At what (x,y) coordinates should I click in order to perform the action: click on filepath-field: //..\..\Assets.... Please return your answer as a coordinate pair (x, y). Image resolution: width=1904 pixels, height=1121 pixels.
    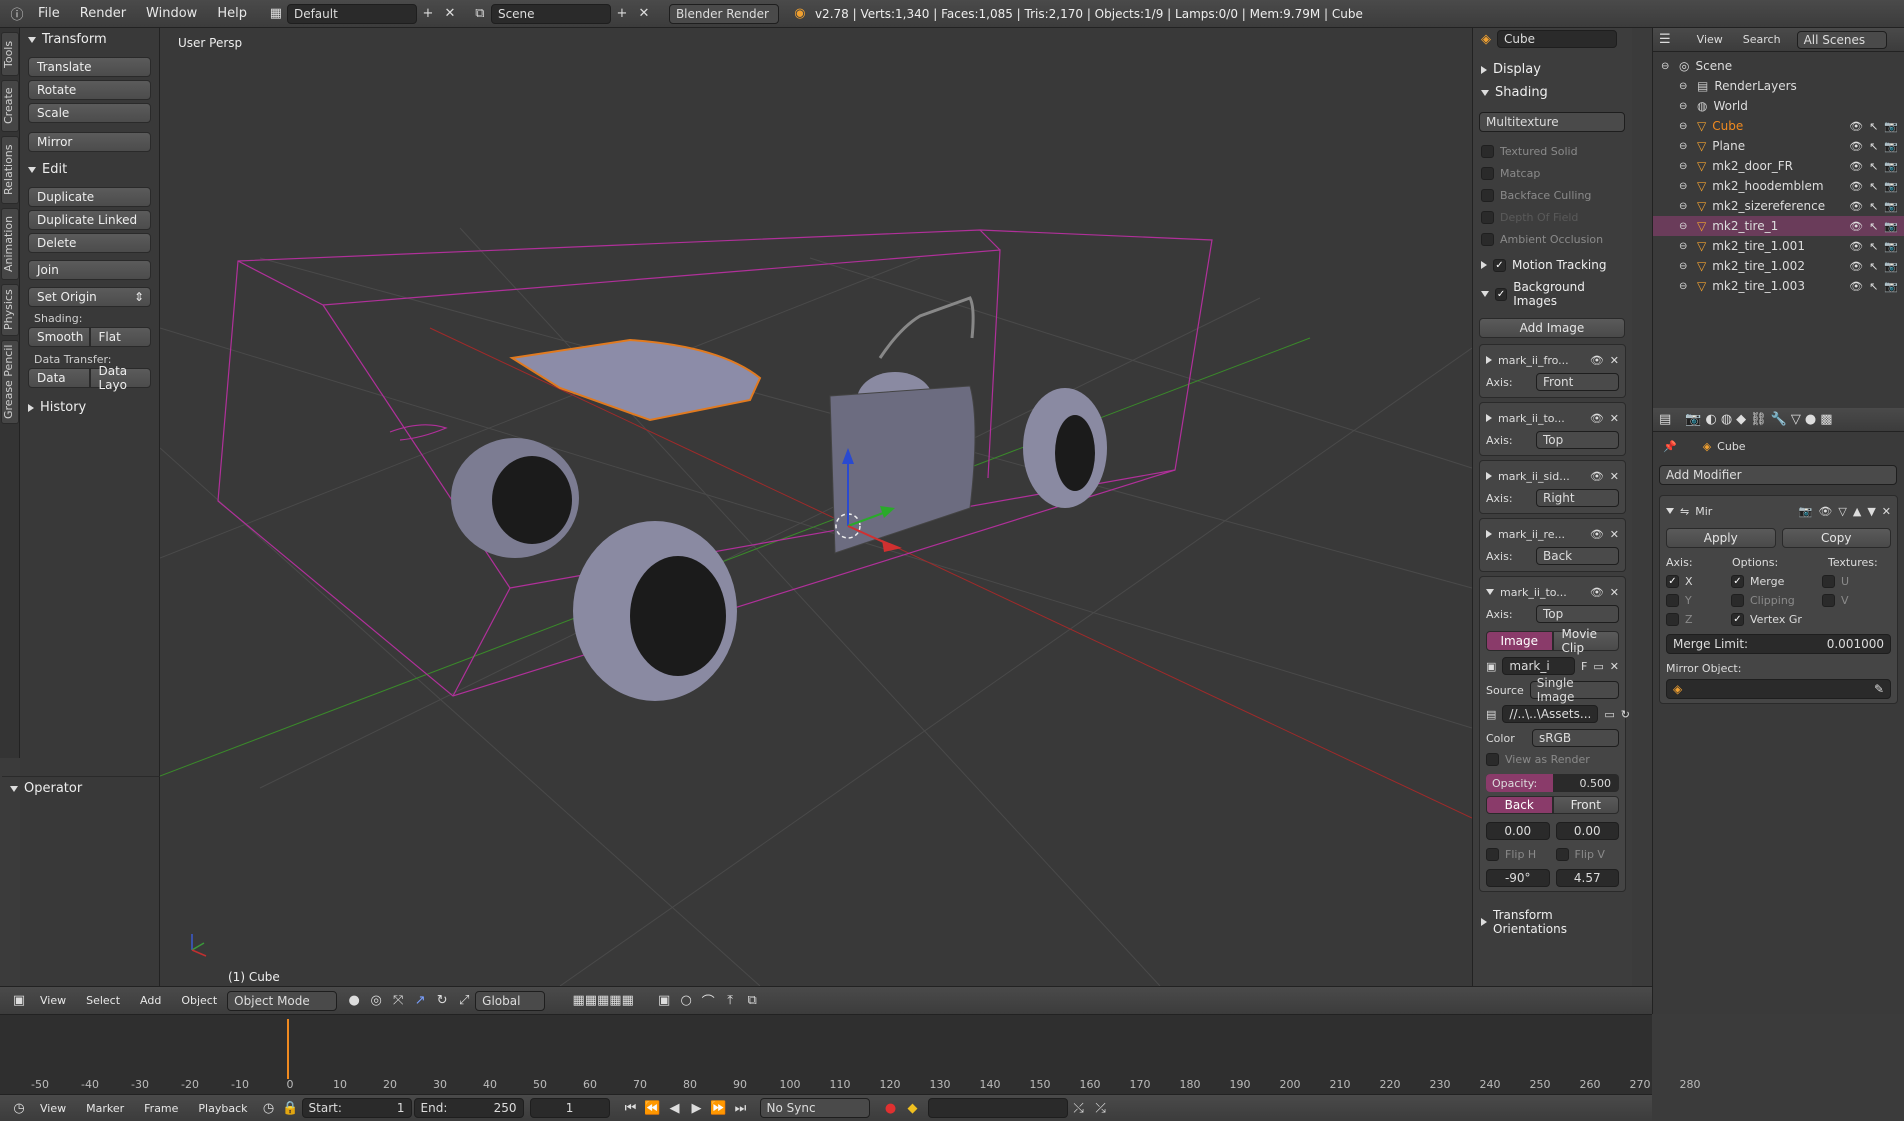
    Looking at the image, I should click on (1550, 714).